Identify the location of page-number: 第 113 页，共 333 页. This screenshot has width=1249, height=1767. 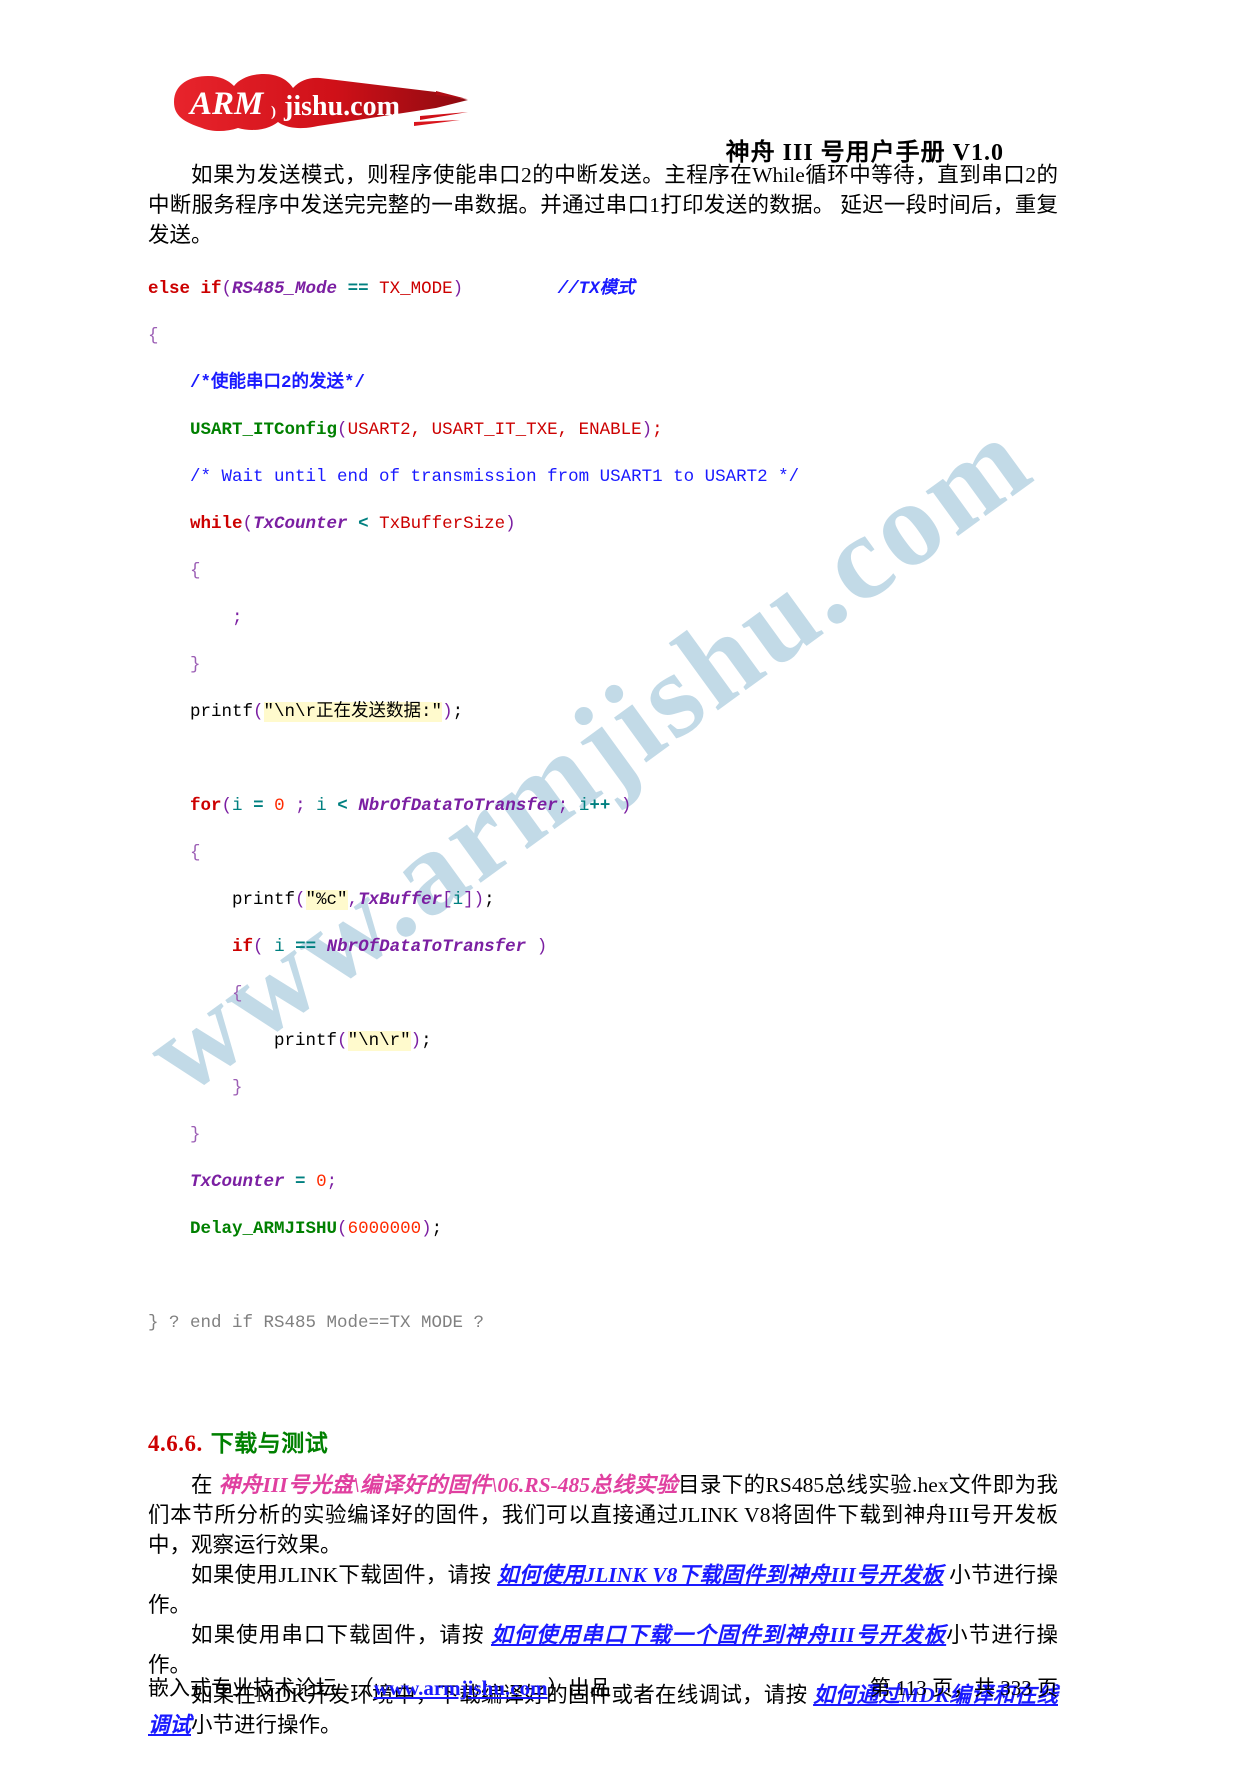
(963, 1688).